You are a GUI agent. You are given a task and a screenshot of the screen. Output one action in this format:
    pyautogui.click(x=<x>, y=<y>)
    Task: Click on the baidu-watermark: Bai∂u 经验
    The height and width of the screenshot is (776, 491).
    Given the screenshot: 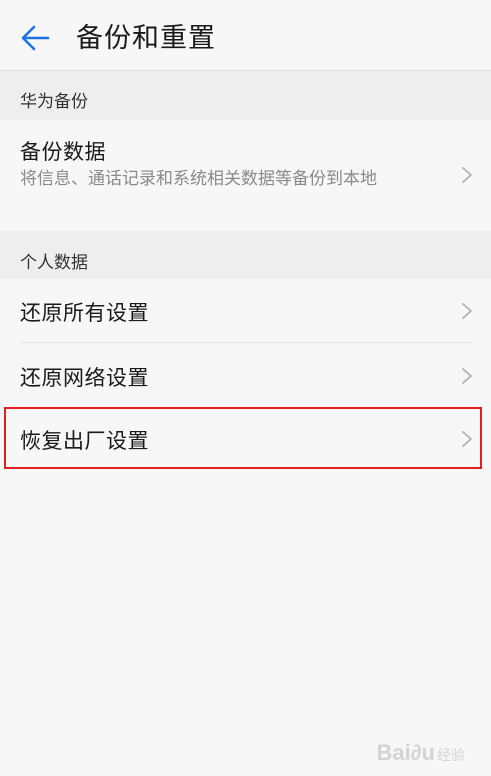 What is the action you would take?
    pyautogui.click(x=420, y=753)
    